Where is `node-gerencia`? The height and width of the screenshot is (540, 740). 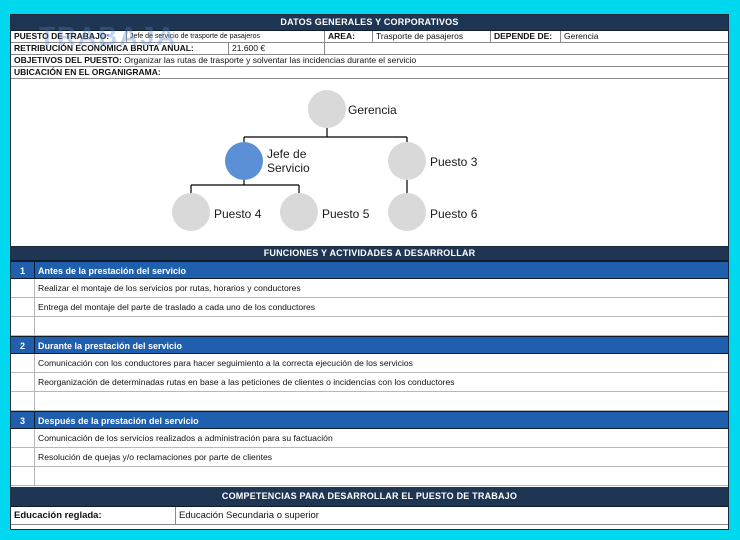 node-gerencia is located at coordinates (327, 109).